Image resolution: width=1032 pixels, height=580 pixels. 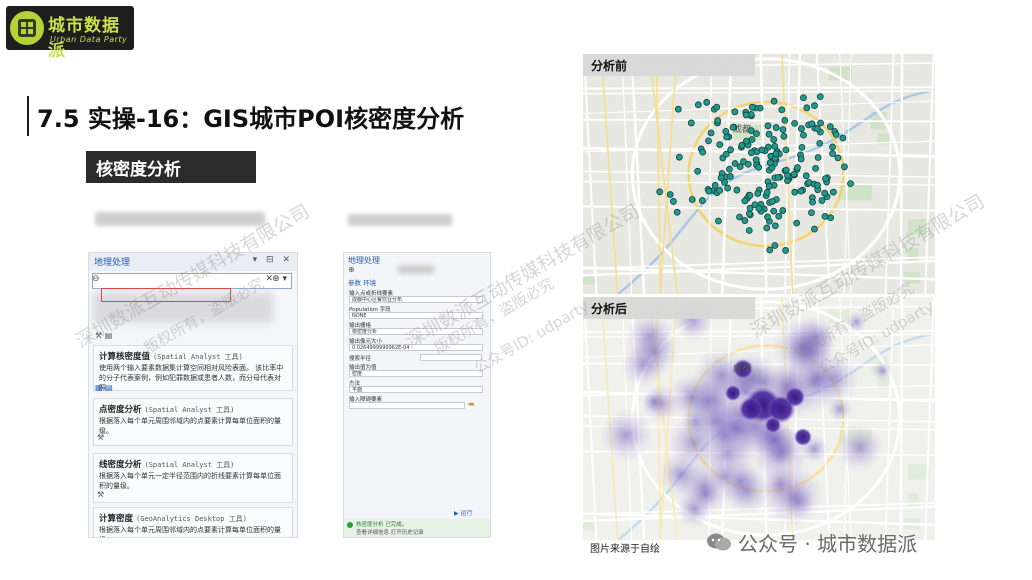 I want to click on tool-type-icon: ▦ ▤, so click(x=104, y=387).